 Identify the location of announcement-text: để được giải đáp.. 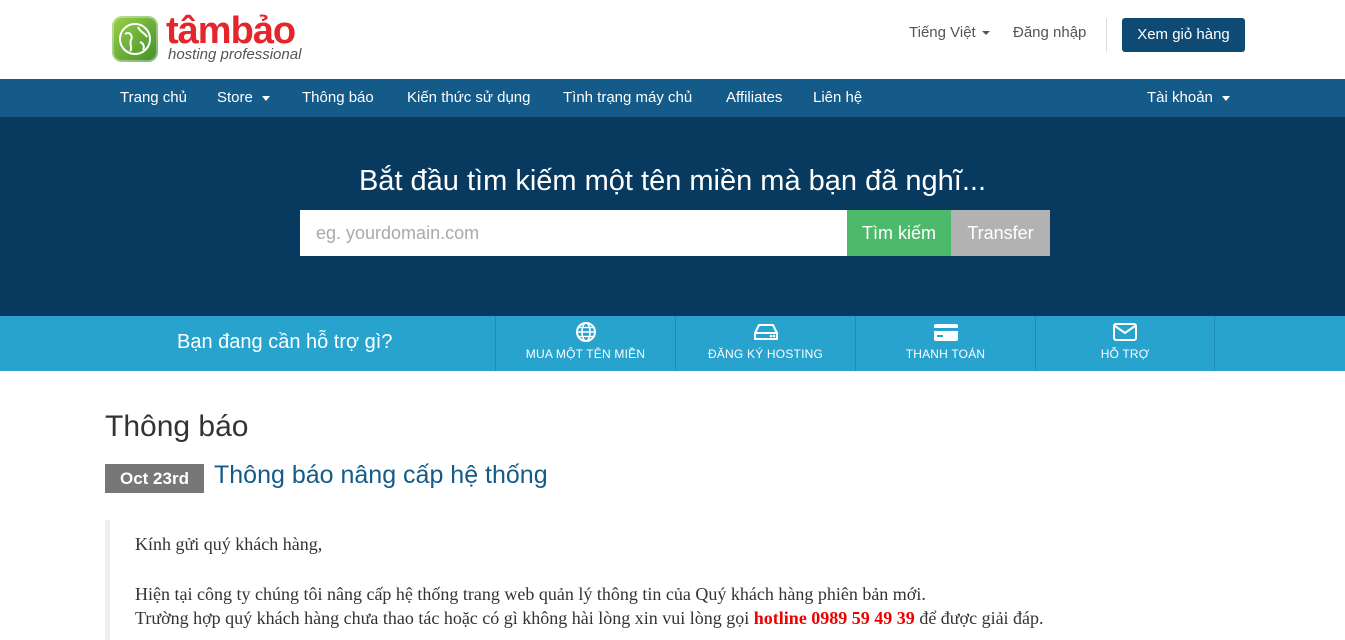
(979, 618).